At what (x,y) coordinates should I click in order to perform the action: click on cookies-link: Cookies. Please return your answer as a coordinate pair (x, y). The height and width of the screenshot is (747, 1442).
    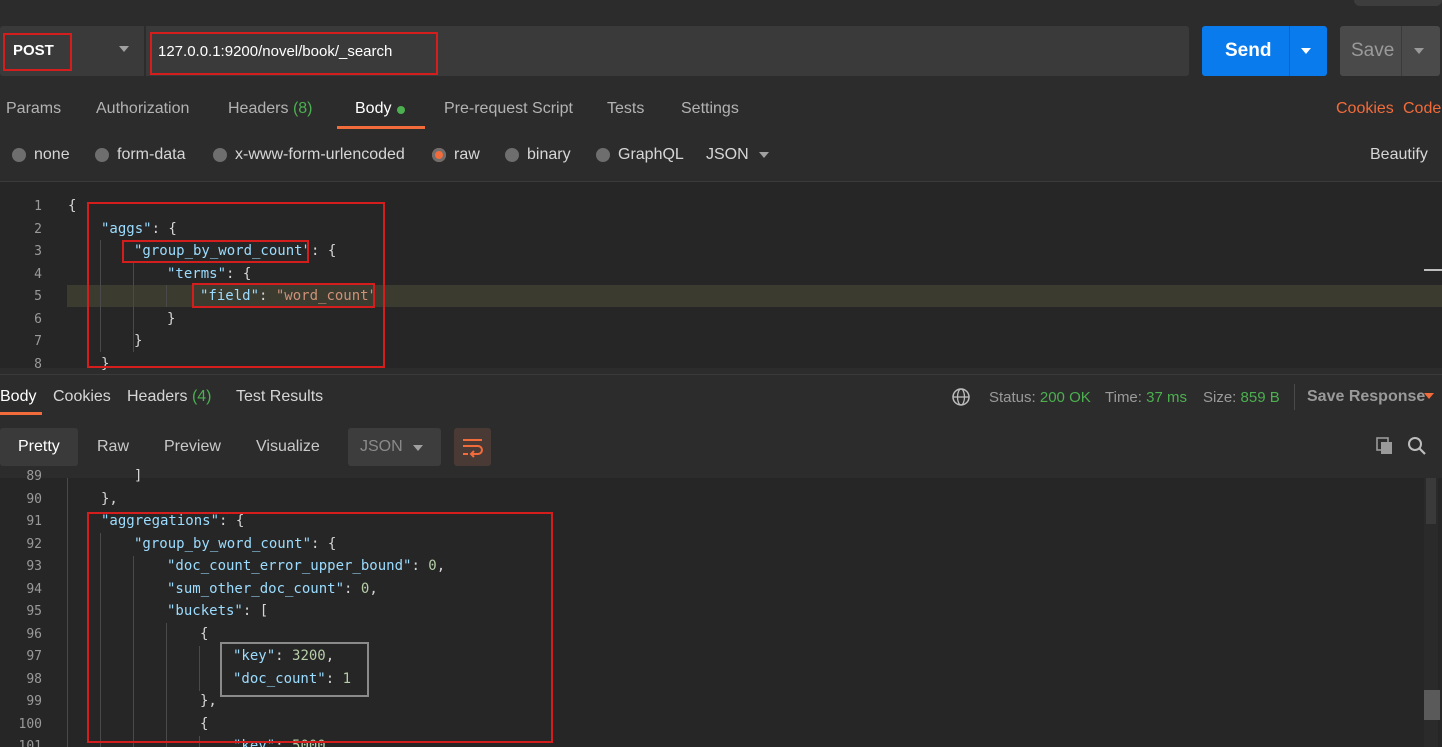
    Looking at the image, I should click on (1365, 109).